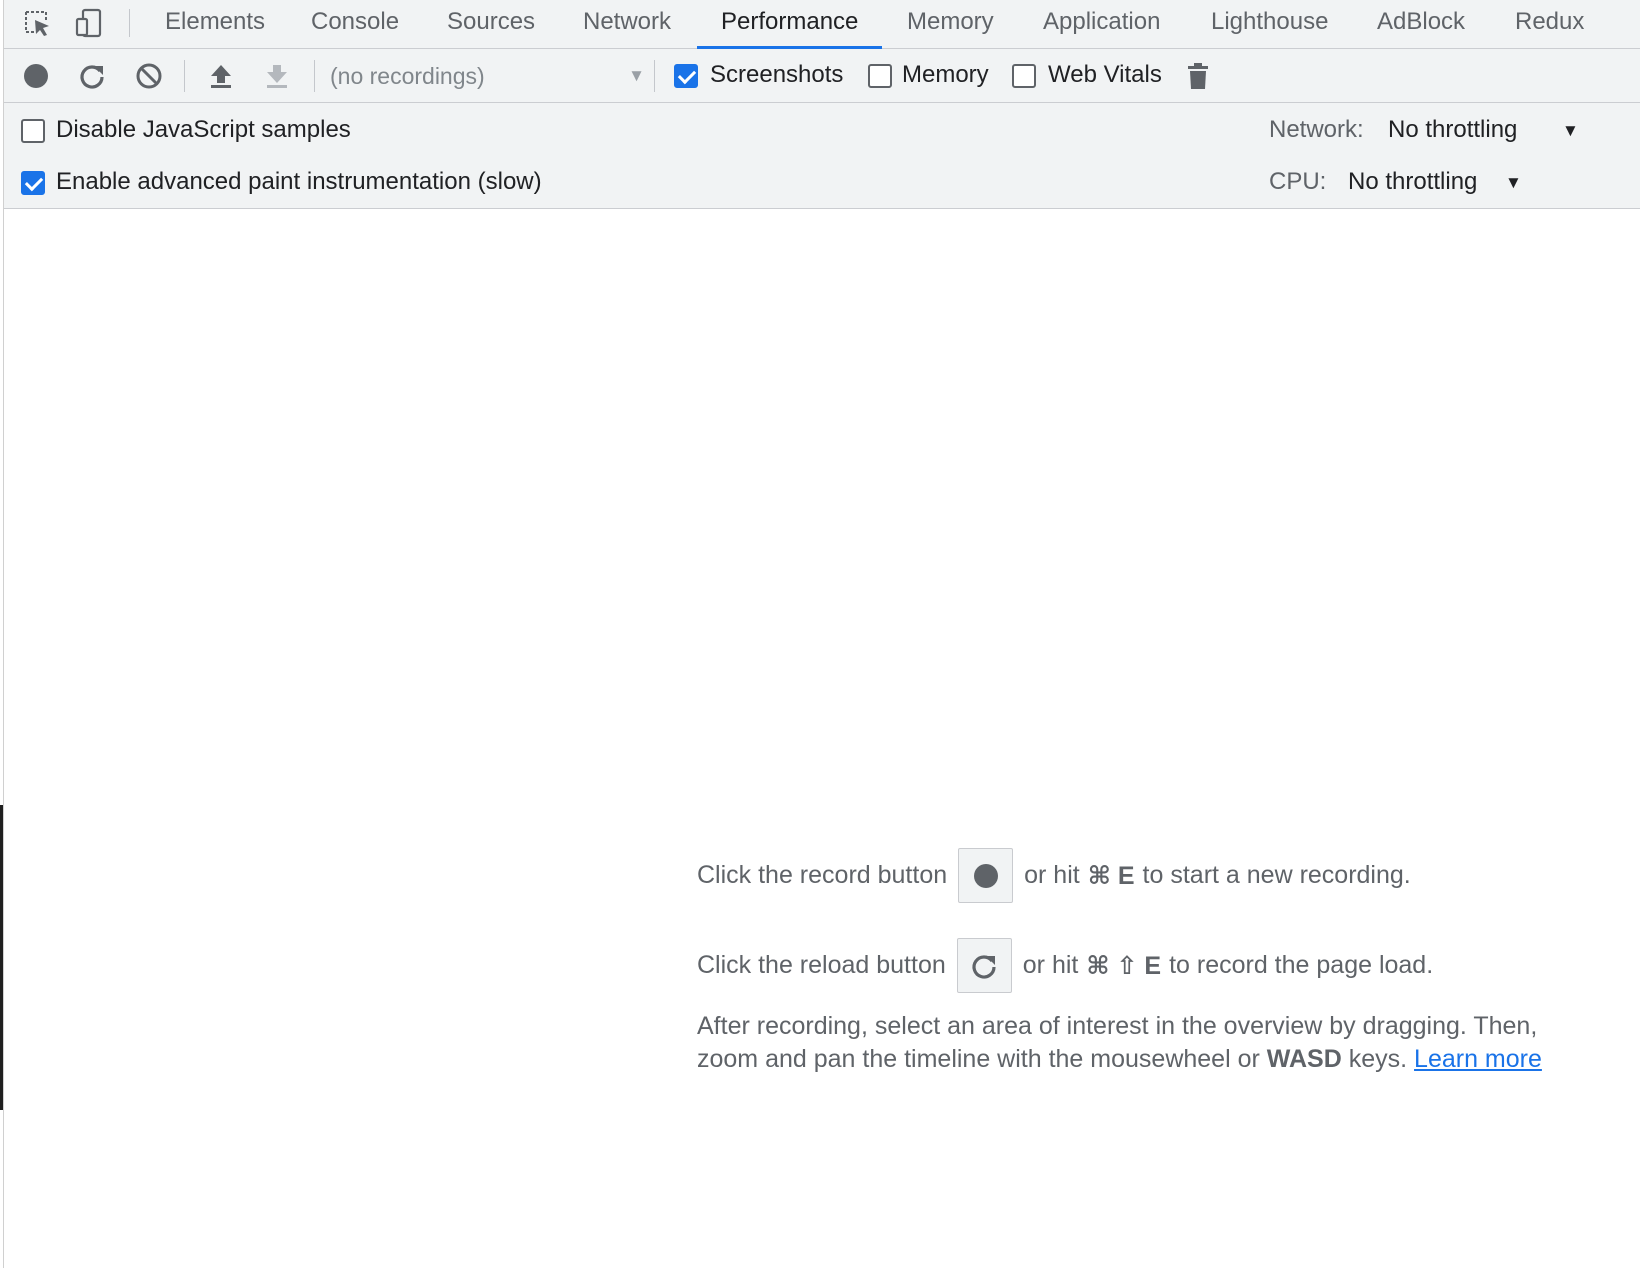  Describe the element at coordinates (487, 76) in the screenshot. I see `recordings-select: (no recordings) ▼` at that location.